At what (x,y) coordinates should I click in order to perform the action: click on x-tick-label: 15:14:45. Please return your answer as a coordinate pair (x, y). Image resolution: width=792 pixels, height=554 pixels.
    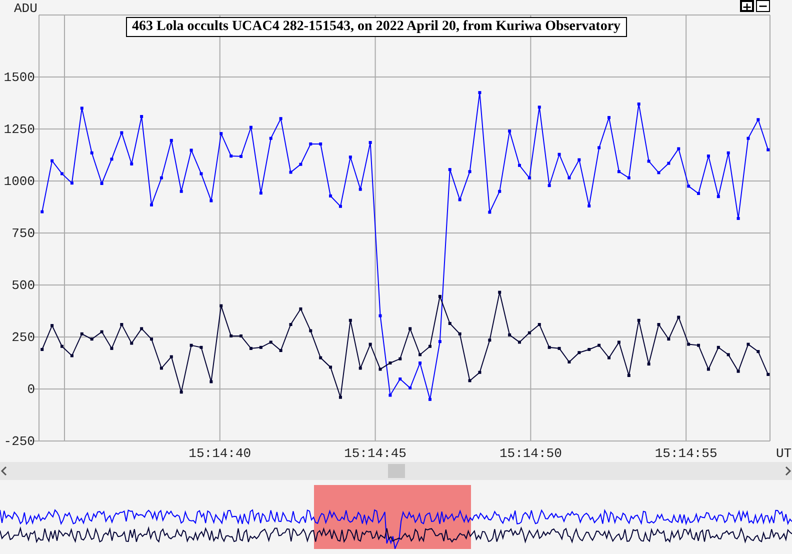
    Looking at the image, I should click on (375, 453).